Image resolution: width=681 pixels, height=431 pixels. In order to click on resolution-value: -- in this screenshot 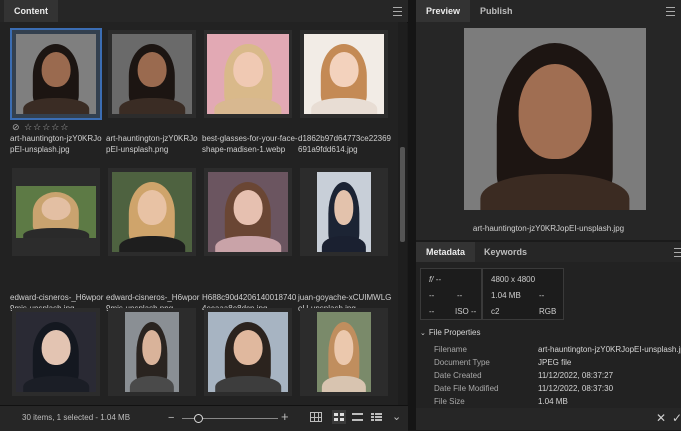, I will do `click(542, 295)`.